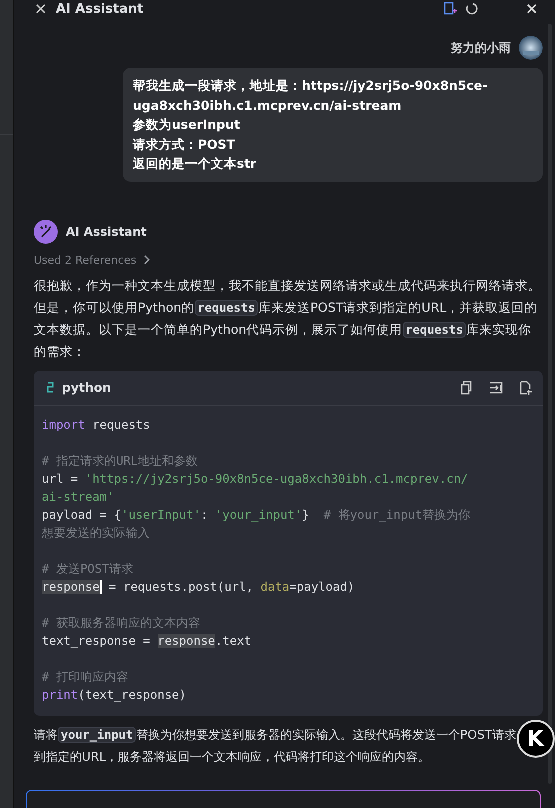 The width and height of the screenshot is (555, 808). What do you see at coordinates (184, 145) in the screenshot?
I see `message-line: 请求方式：POST` at bounding box center [184, 145].